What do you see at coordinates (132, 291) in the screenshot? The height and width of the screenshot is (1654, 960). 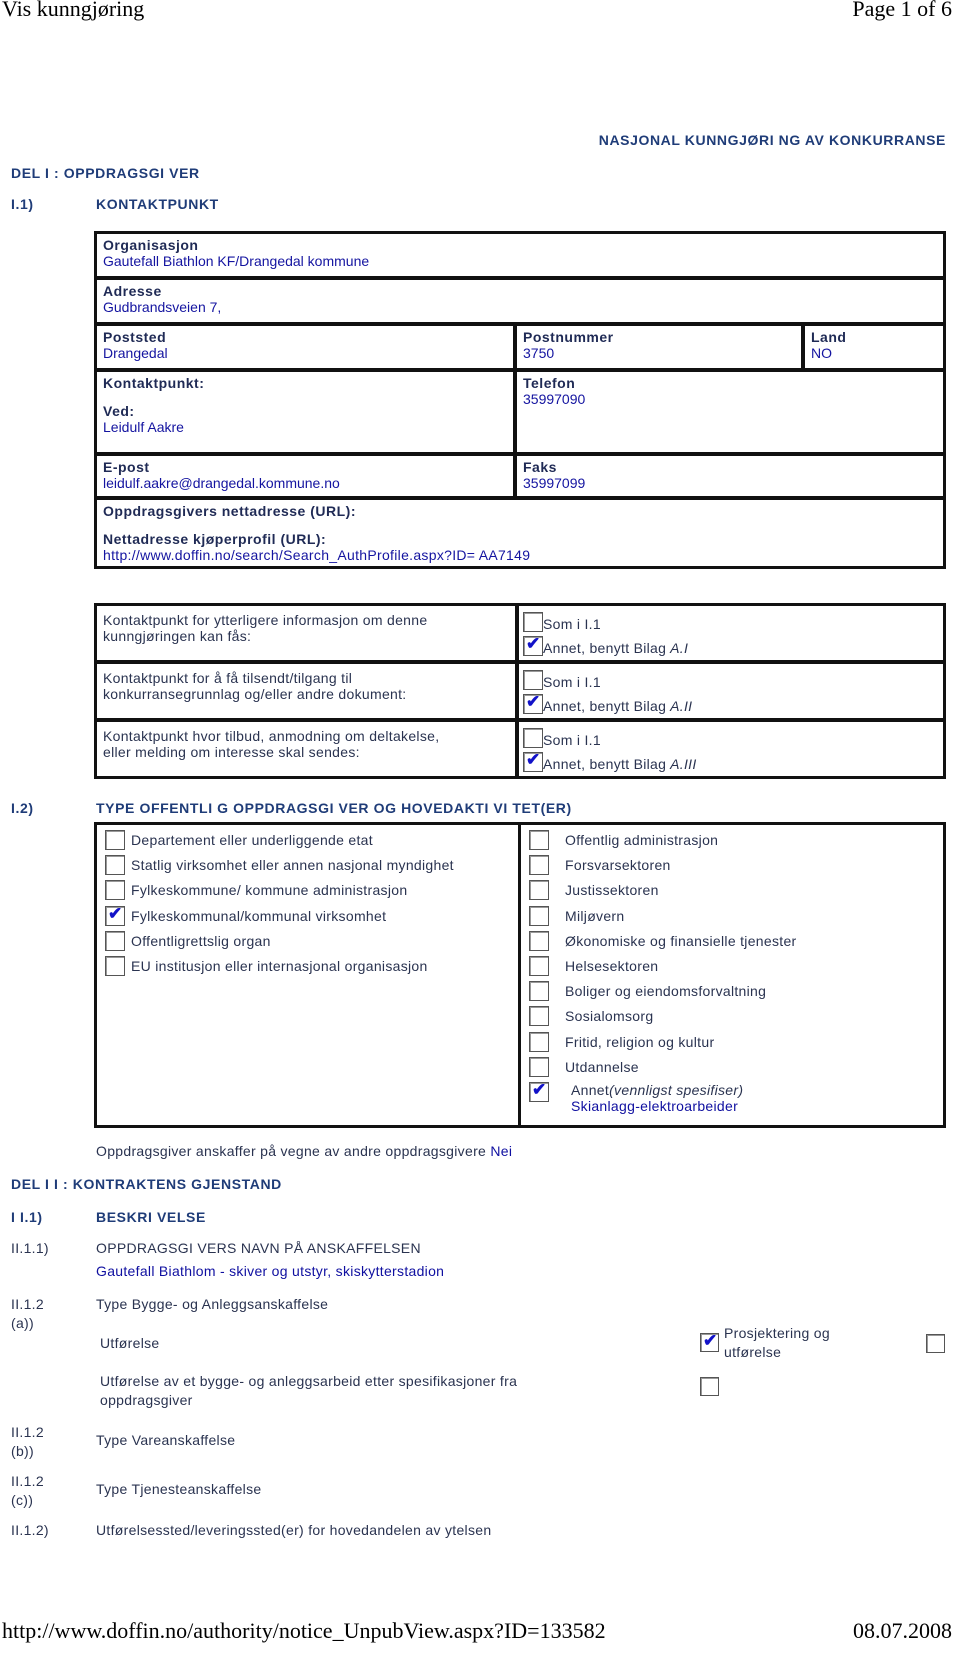 I see `address-label: Adresse` at bounding box center [132, 291].